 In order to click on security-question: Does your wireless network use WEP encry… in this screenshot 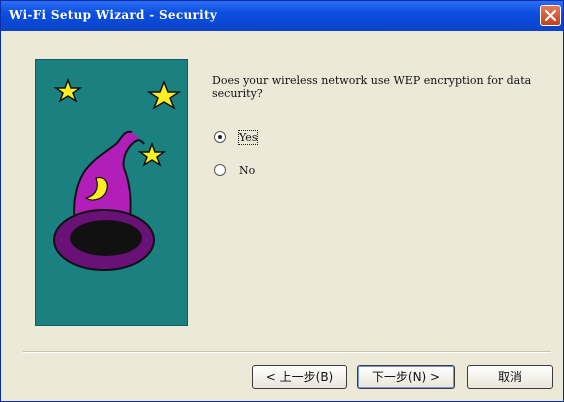, I will do `click(372, 87)`.